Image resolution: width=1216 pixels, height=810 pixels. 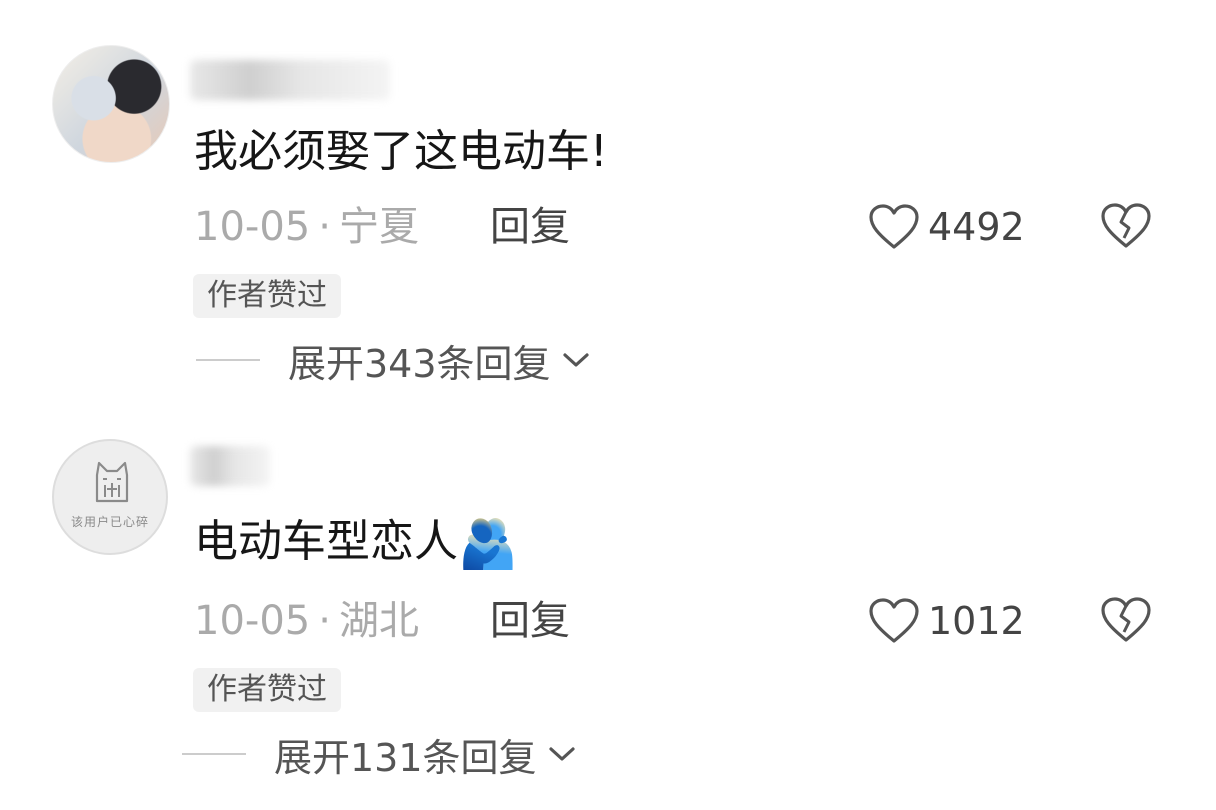 I want to click on expand-replies-label: 展开131条回复, so click(x=405, y=757).